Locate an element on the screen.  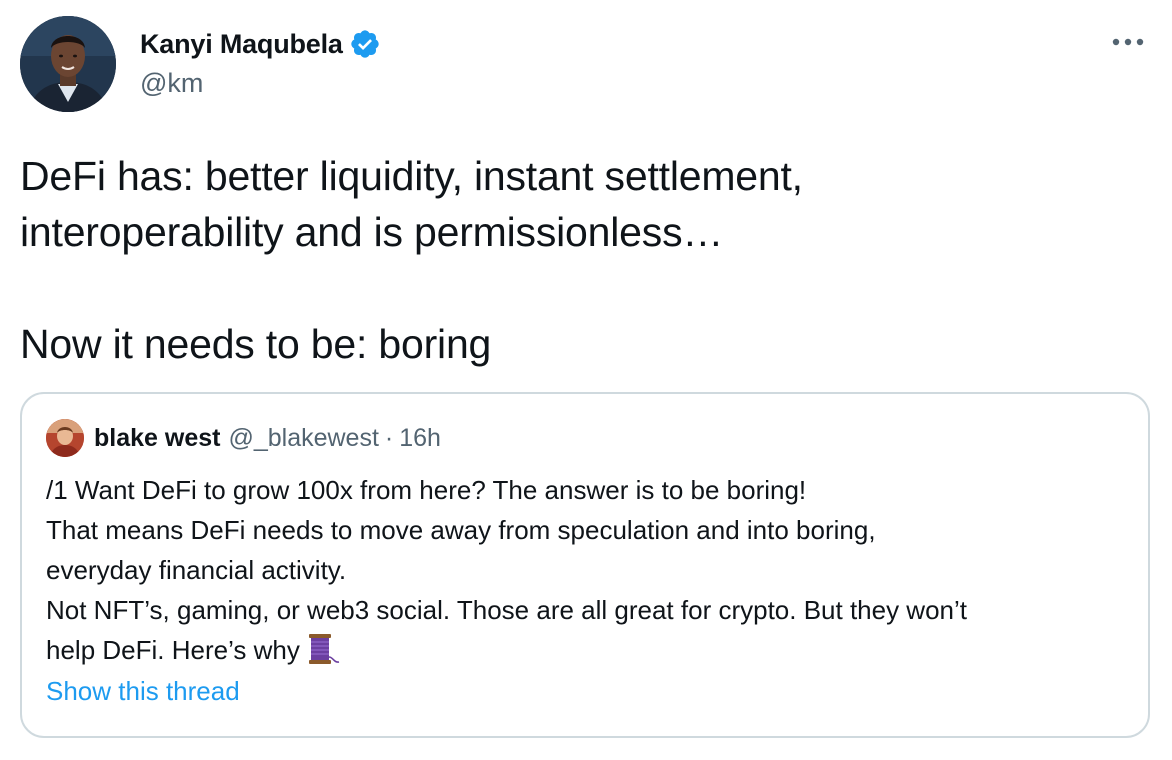
thread-spool-icon is located at coordinates (323, 654).